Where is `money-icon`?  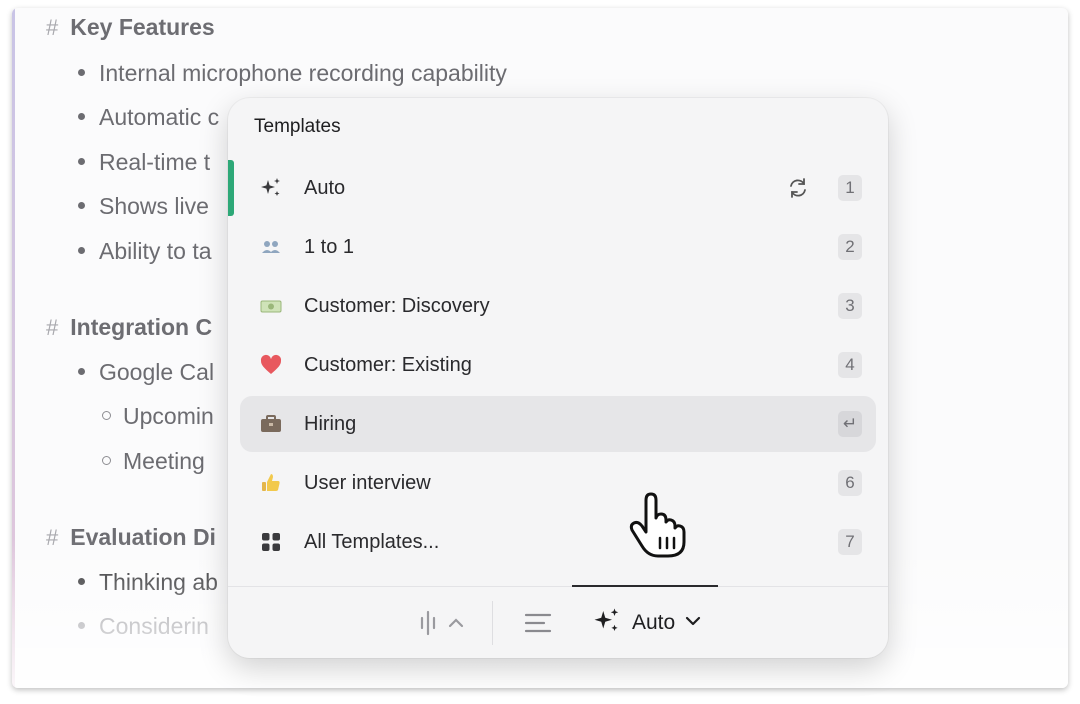 money-icon is located at coordinates (271, 306).